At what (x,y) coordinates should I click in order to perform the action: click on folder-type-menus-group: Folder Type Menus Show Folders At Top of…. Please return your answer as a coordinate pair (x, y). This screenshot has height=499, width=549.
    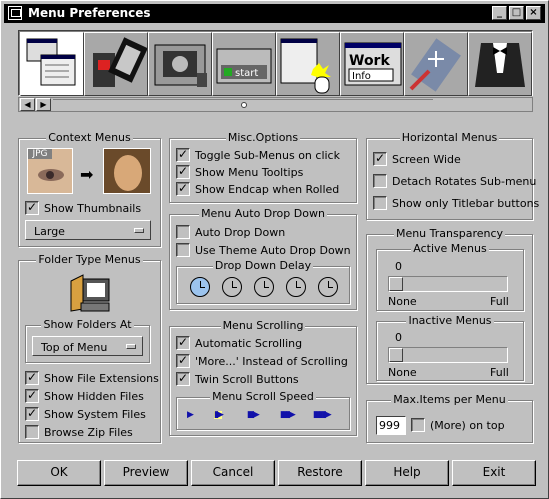
    Looking at the image, I should click on (89, 348).